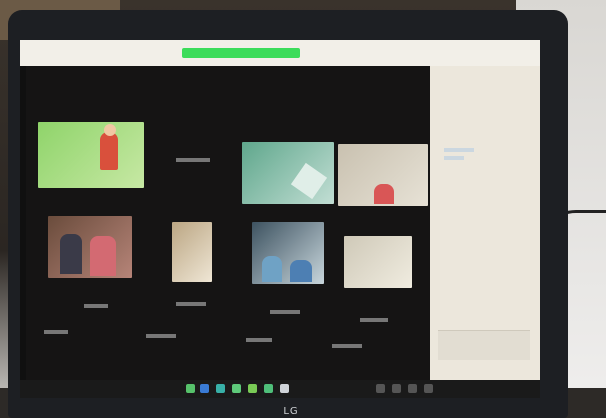  I want to click on person-head, so click(110, 130).